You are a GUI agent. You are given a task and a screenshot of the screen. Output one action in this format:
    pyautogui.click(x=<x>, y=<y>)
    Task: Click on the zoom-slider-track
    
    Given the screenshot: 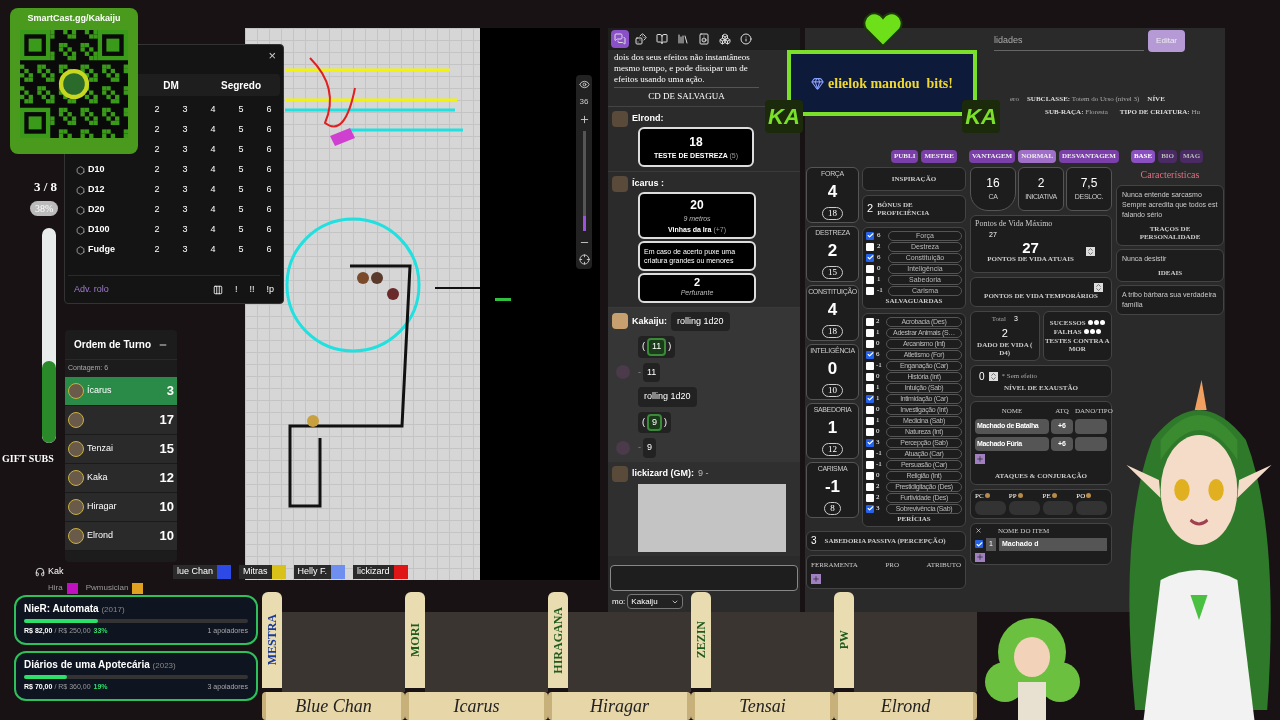 What is the action you would take?
    pyautogui.click(x=584, y=181)
    